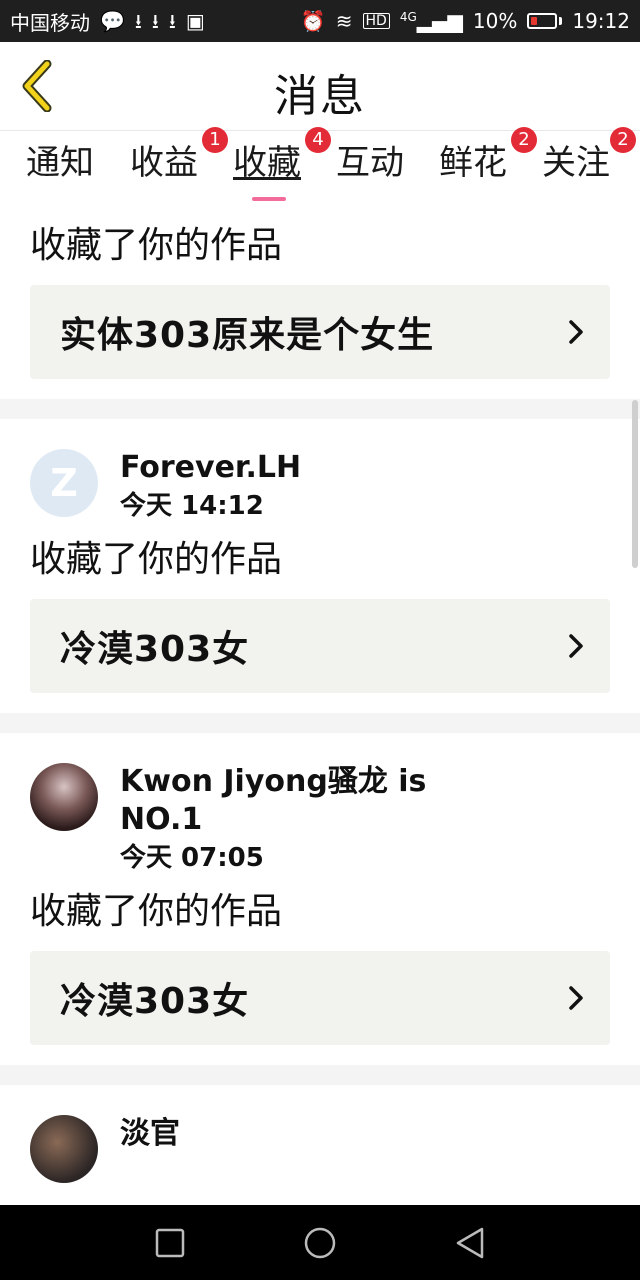 The image size is (640, 1280). I want to click on recent-apps-icon, so click(170, 1242).